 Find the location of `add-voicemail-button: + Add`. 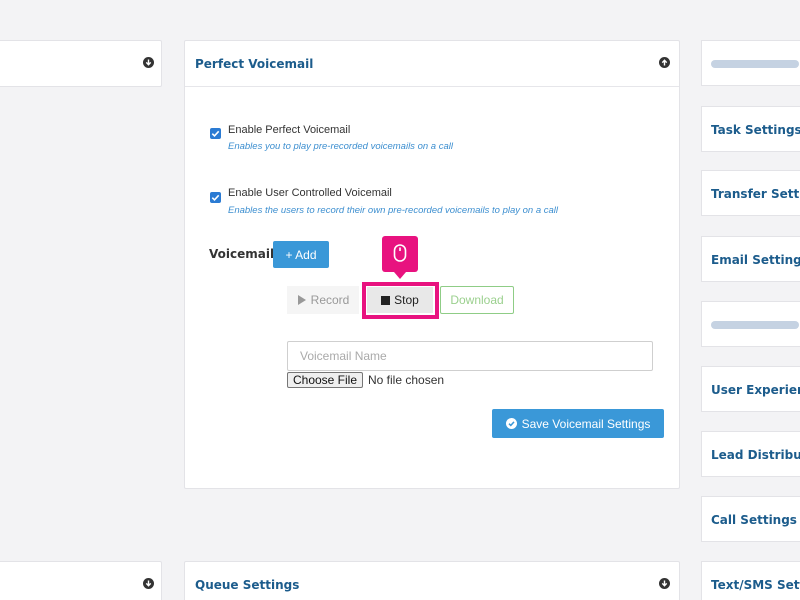

add-voicemail-button: + Add is located at coordinates (301, 254).